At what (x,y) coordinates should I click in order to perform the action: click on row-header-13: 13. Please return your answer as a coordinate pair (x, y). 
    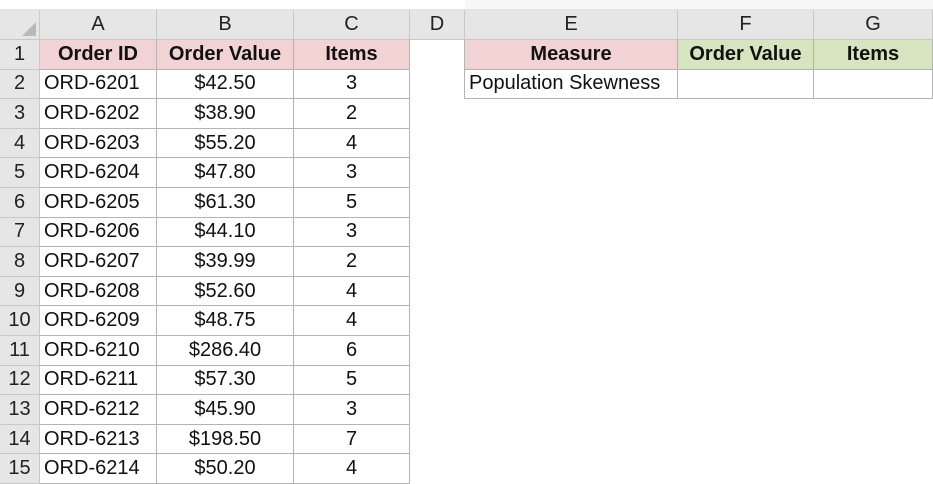
    Looking at the image, I should click on (20, 410).